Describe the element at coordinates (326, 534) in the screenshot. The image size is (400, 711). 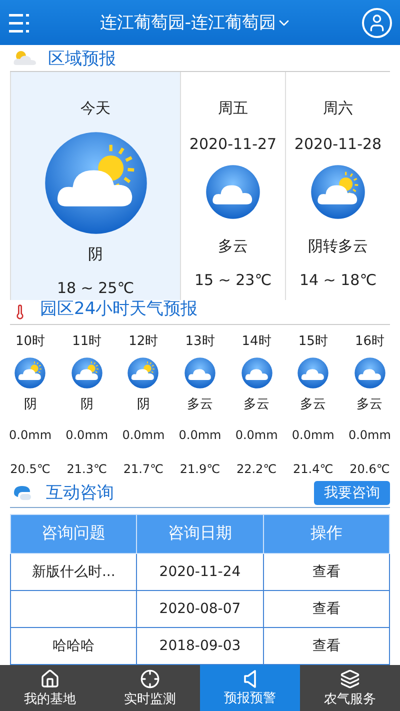
I see `column-header: 操作` at that location.